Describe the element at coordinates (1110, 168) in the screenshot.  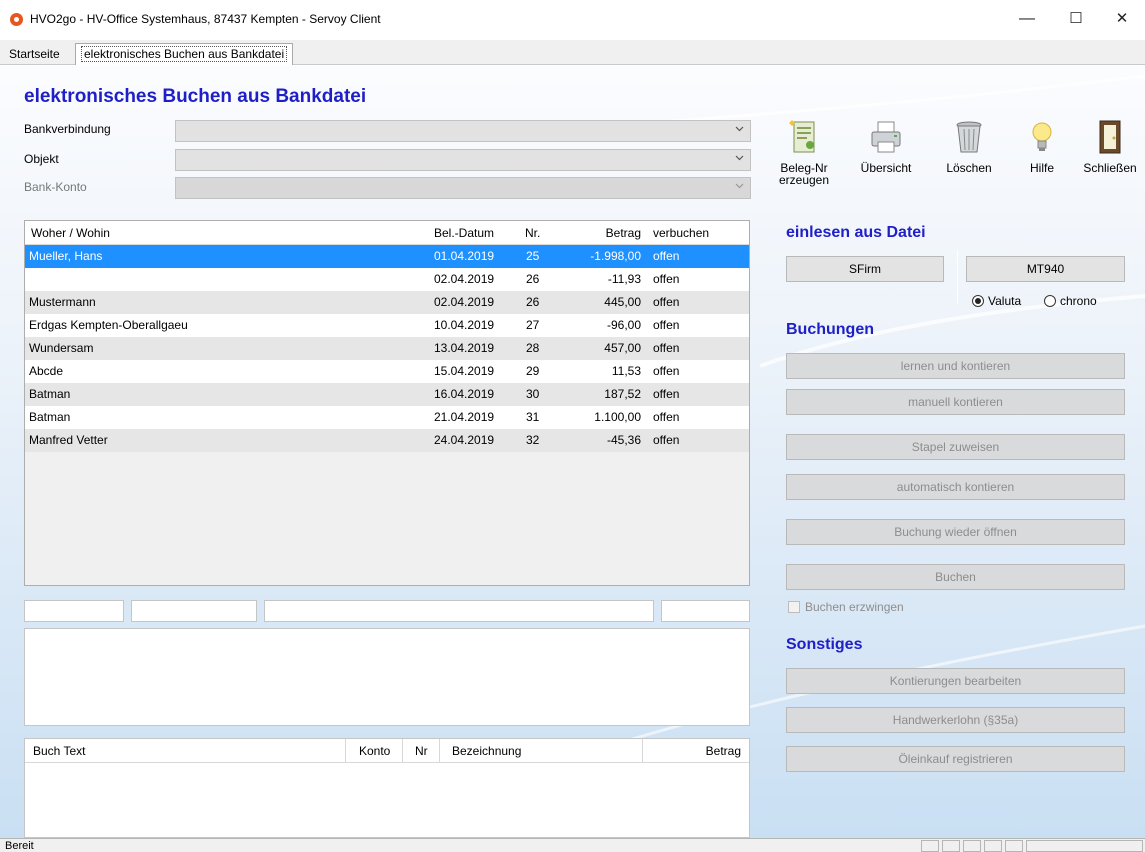
I see `schliessen-label: Schließen` at that location.